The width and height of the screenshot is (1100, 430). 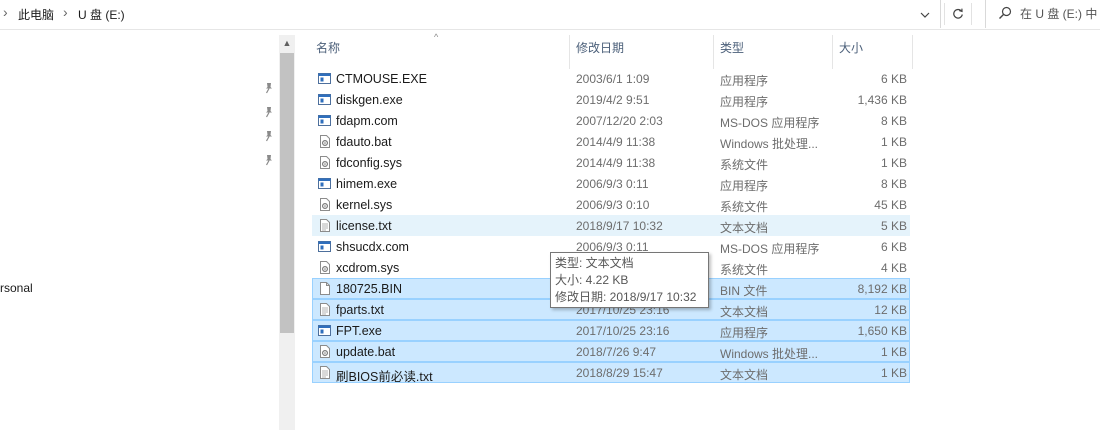 What do you see at coordinates (1005, 12) in the screenshot?
I see `search-icon` at bounding box center [1005, 12].